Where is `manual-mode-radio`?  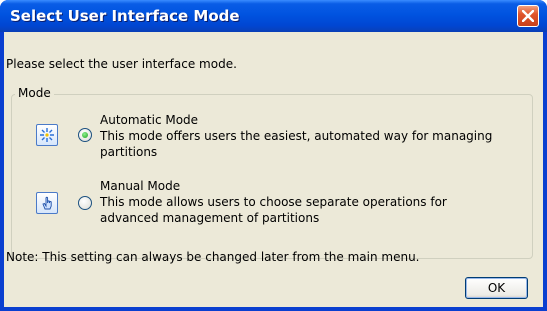 manual-mode-radio is located at coordinates (85, 203).